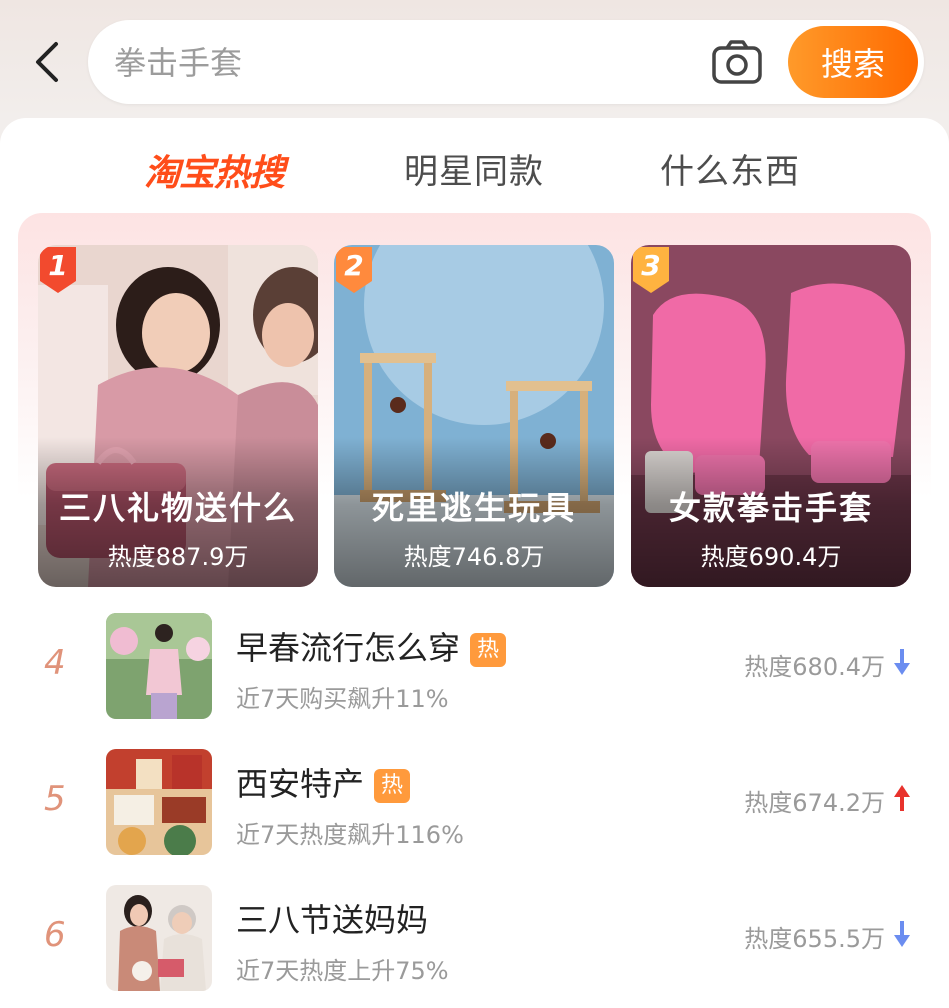 This screenshot has width=949, height=1008. I want to click on trend-up-icon, so click(902, 798).